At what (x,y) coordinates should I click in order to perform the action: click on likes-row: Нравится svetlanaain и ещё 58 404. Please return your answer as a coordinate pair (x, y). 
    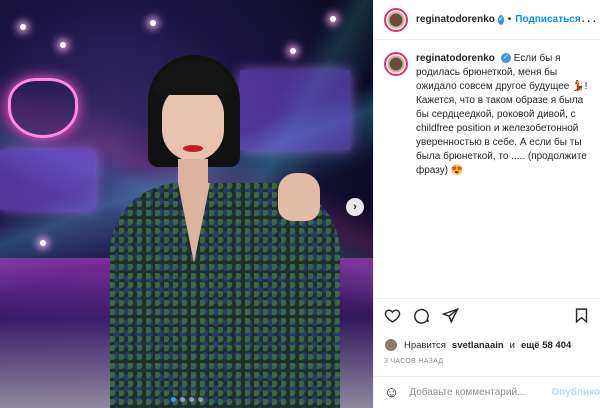
    Looking at the image, I should click on (487, 345).